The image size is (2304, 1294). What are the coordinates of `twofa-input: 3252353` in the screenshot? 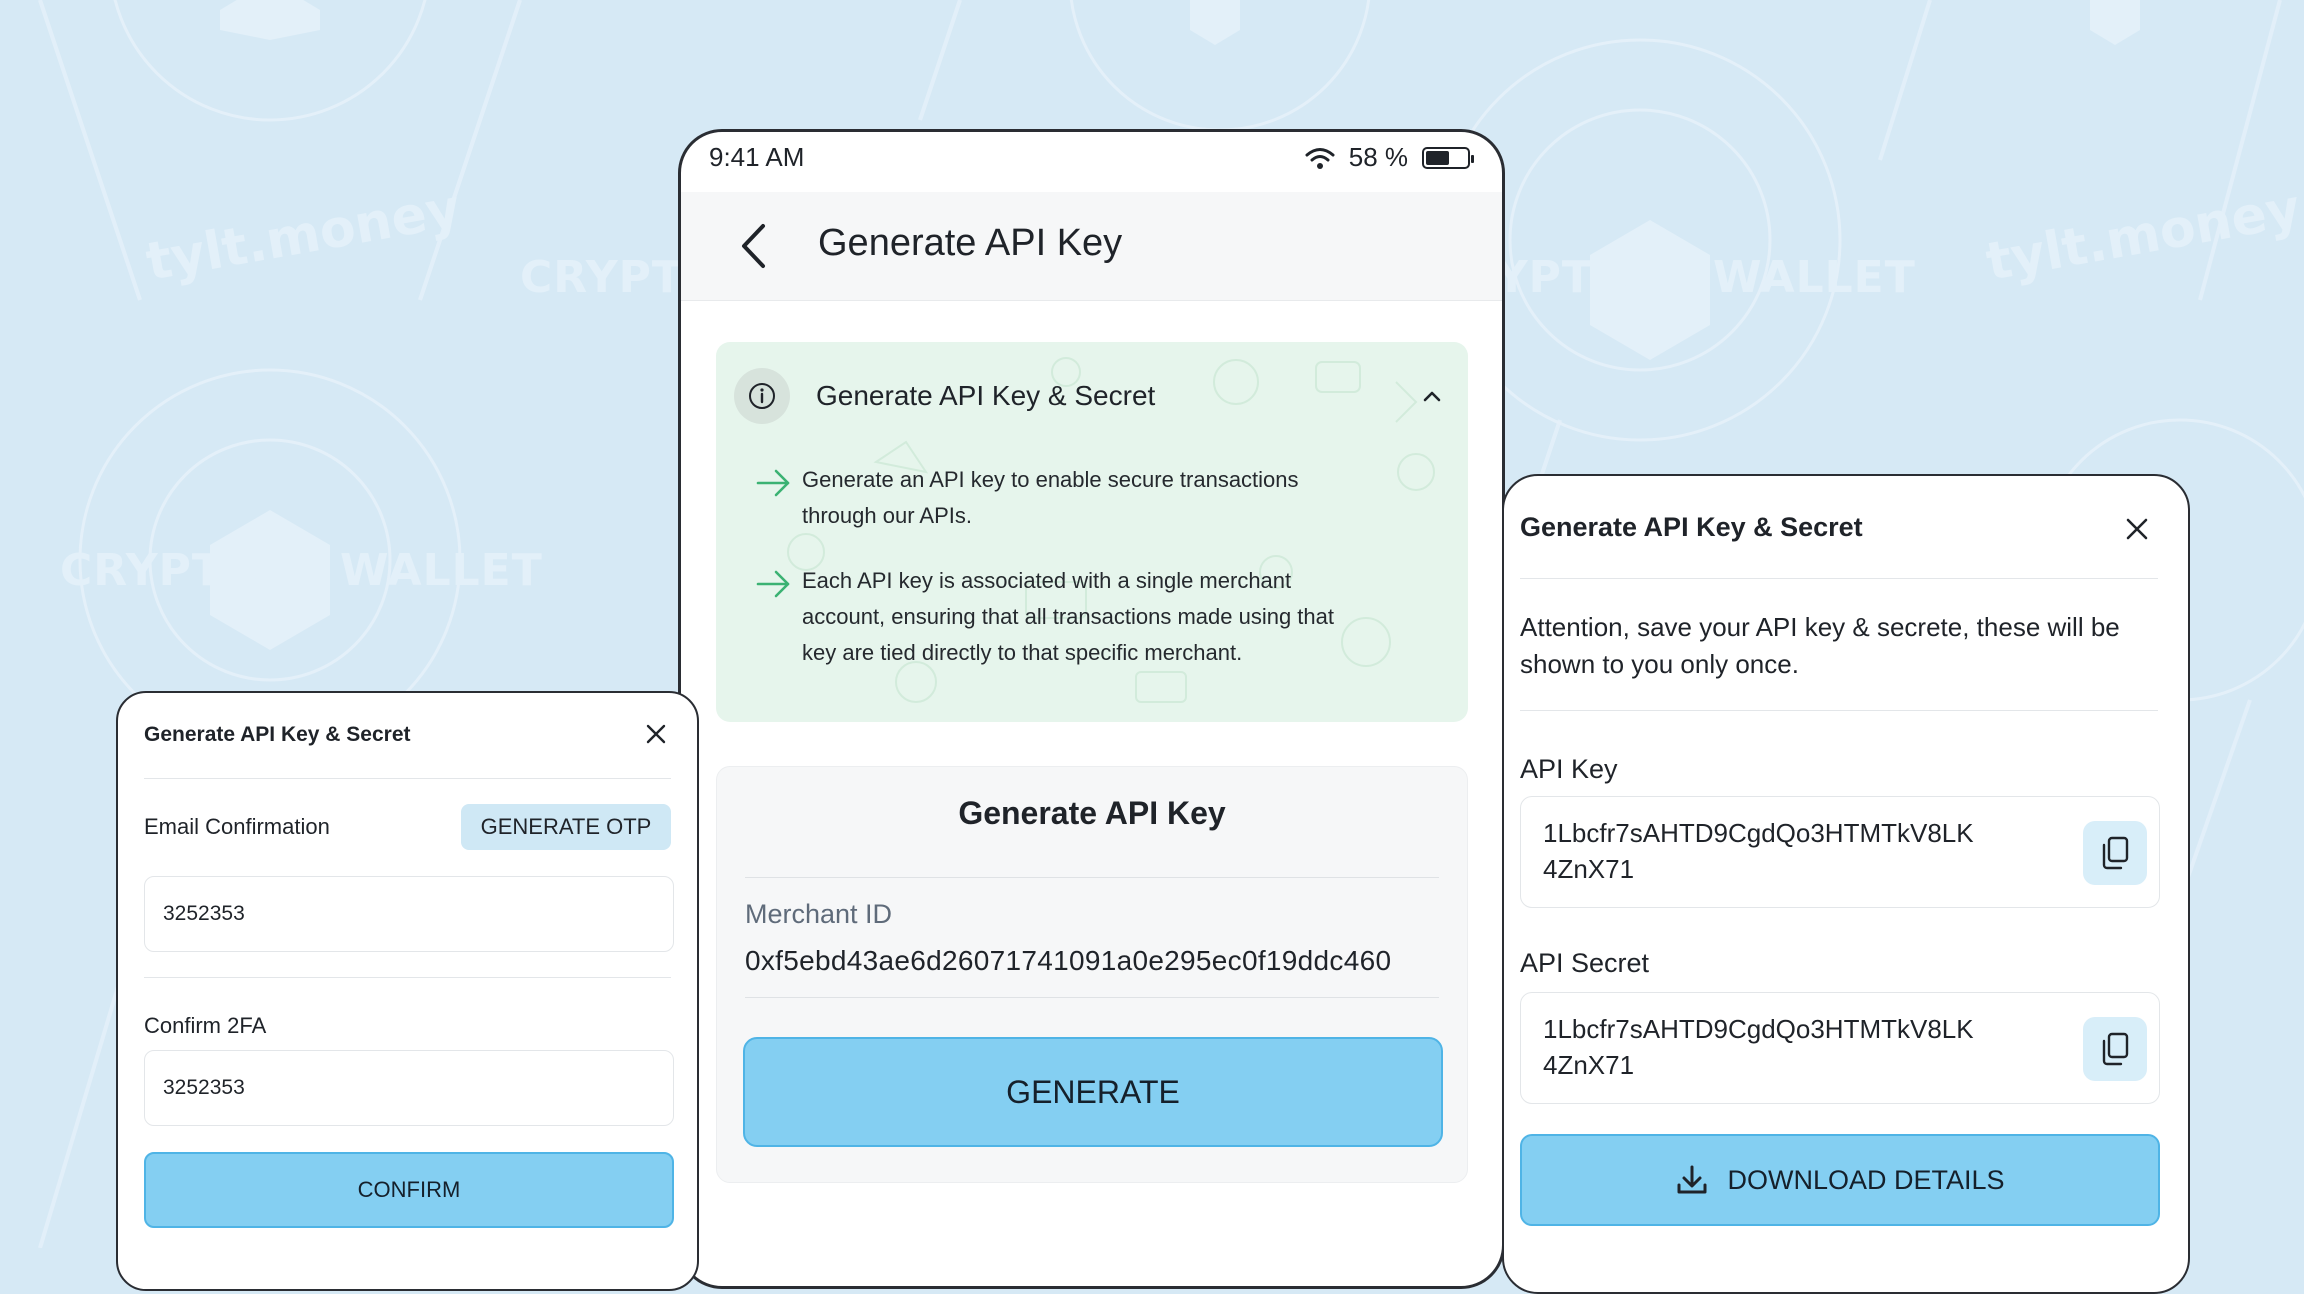 It's located at (409, 1088).